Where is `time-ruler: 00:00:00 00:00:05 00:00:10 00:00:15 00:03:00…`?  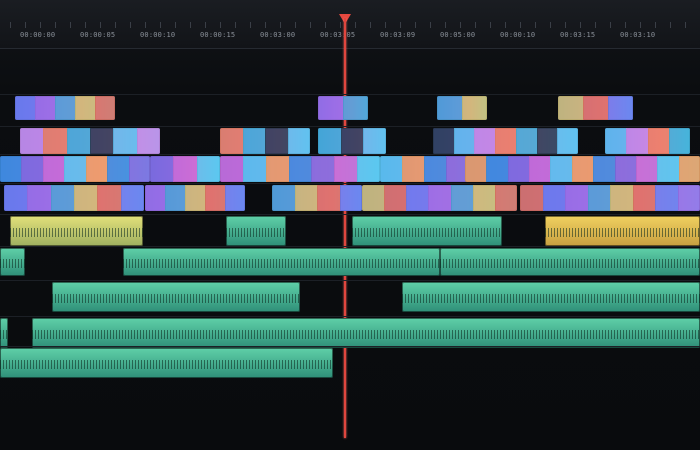
time-ruler: 00:00:00 00:00:05 00:00:10 00:00:15 00:03:00… is located at coordinates (350, 24).